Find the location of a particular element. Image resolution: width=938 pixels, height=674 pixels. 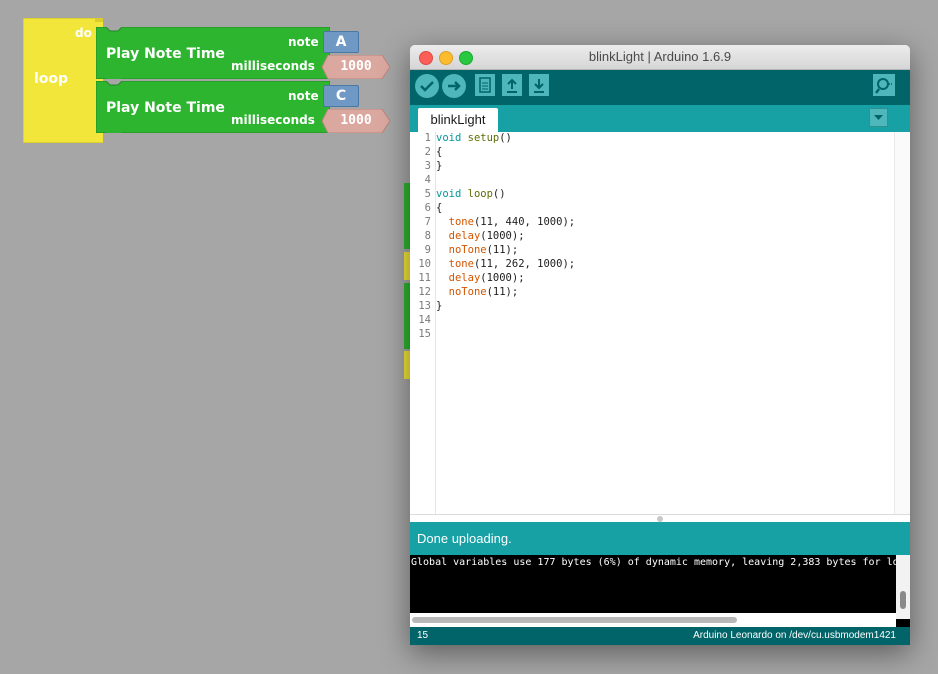

code-line: tone(11, 262, 1000); is located at coordinates (505, 264).